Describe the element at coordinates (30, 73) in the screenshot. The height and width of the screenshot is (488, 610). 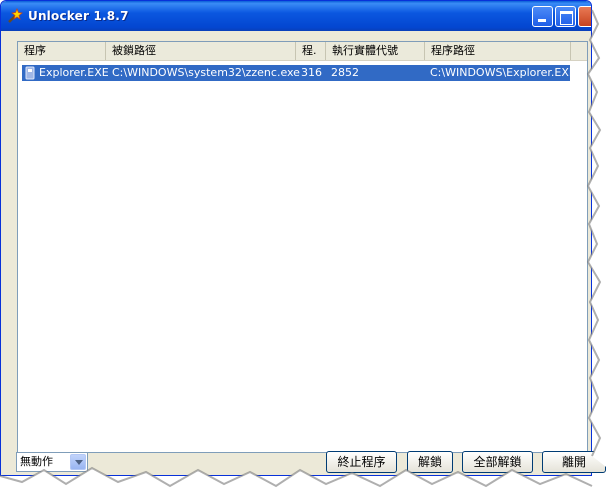
I see `process-icon` at that location.